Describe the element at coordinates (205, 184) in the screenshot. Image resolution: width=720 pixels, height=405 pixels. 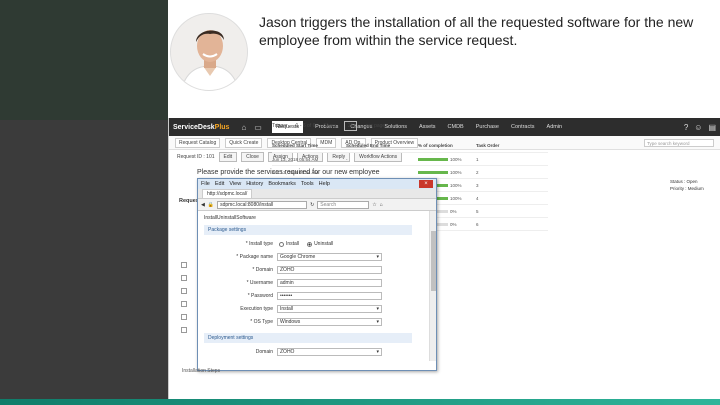
I see `menu-file: File` at that location.